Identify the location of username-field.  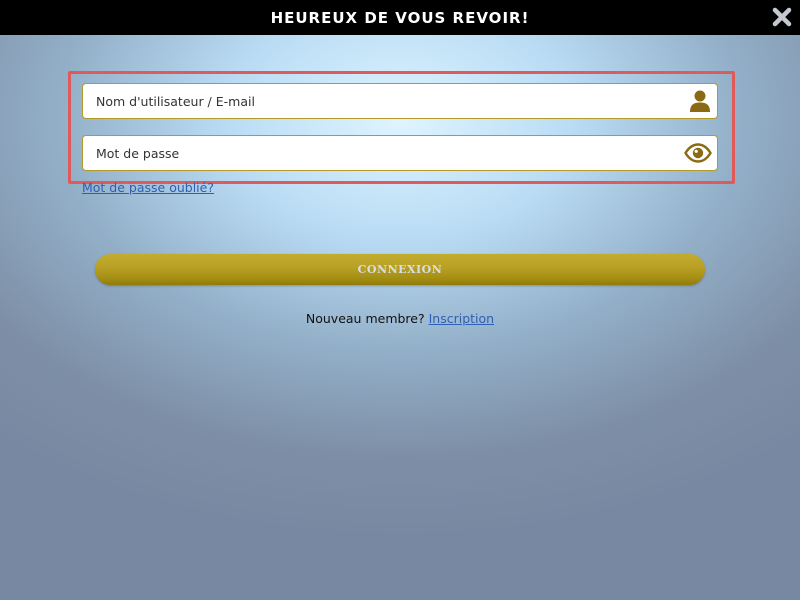
(400, 101).